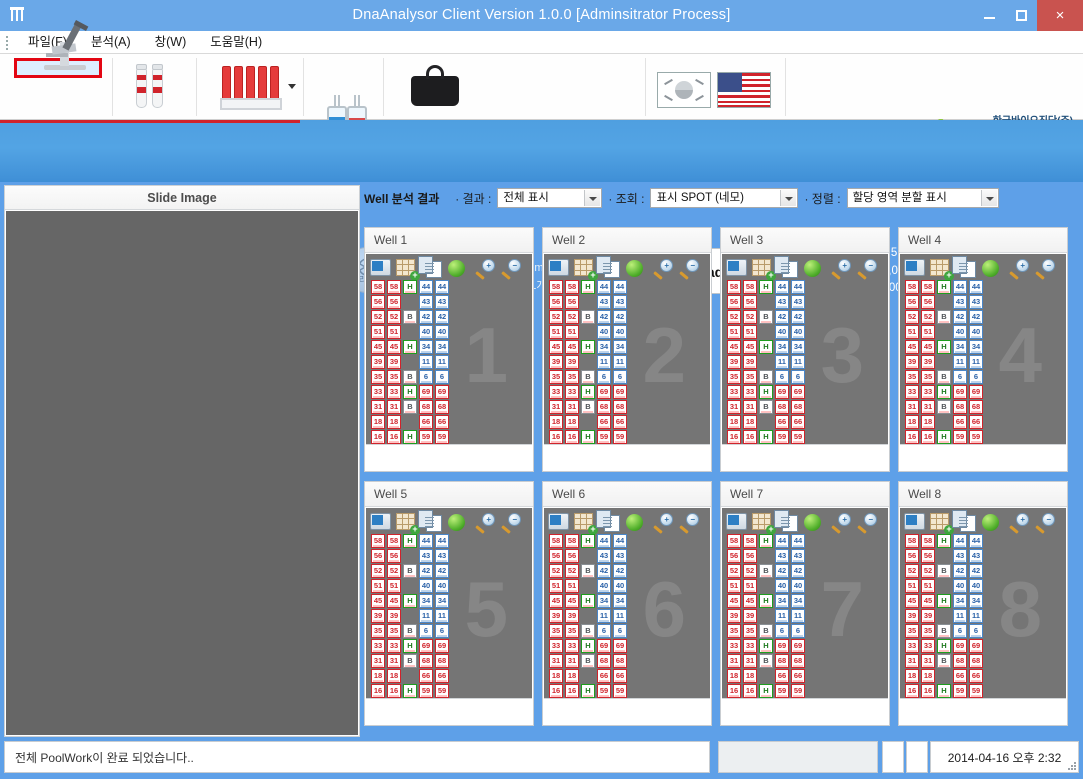 The image size is (1083, 779). Describe the element at coordinates (378, 571) in the screenshot. I see `spot-cell: 52` at that location.